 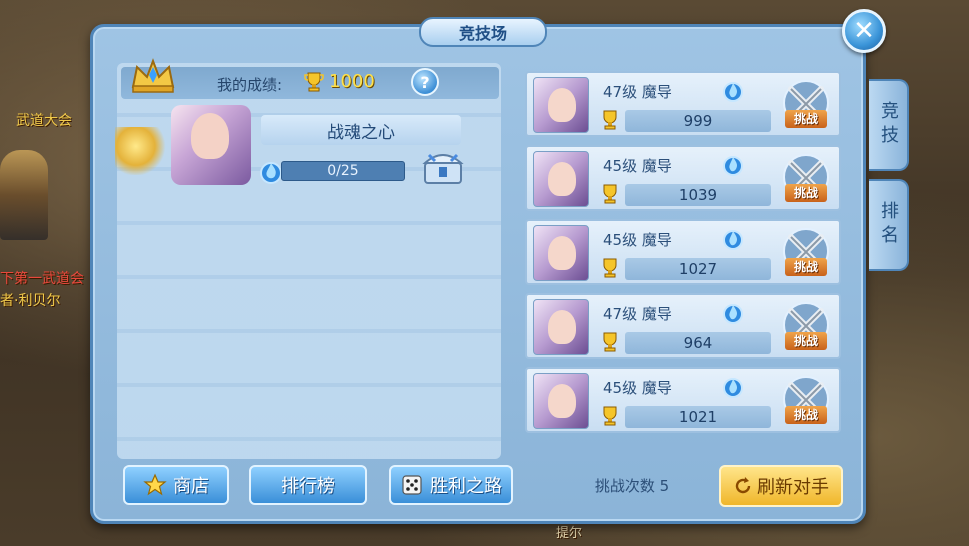 I want to click on help-button: ?, so click(x=425, y=82).